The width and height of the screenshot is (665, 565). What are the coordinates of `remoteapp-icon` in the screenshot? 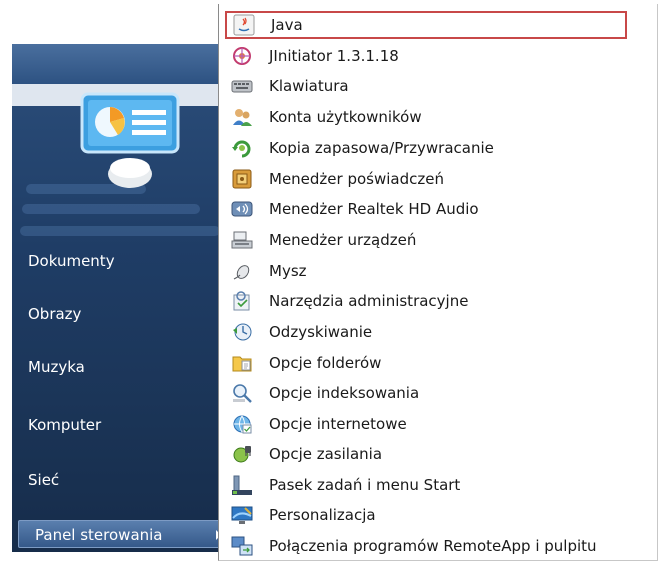 It's located at (242, 546).